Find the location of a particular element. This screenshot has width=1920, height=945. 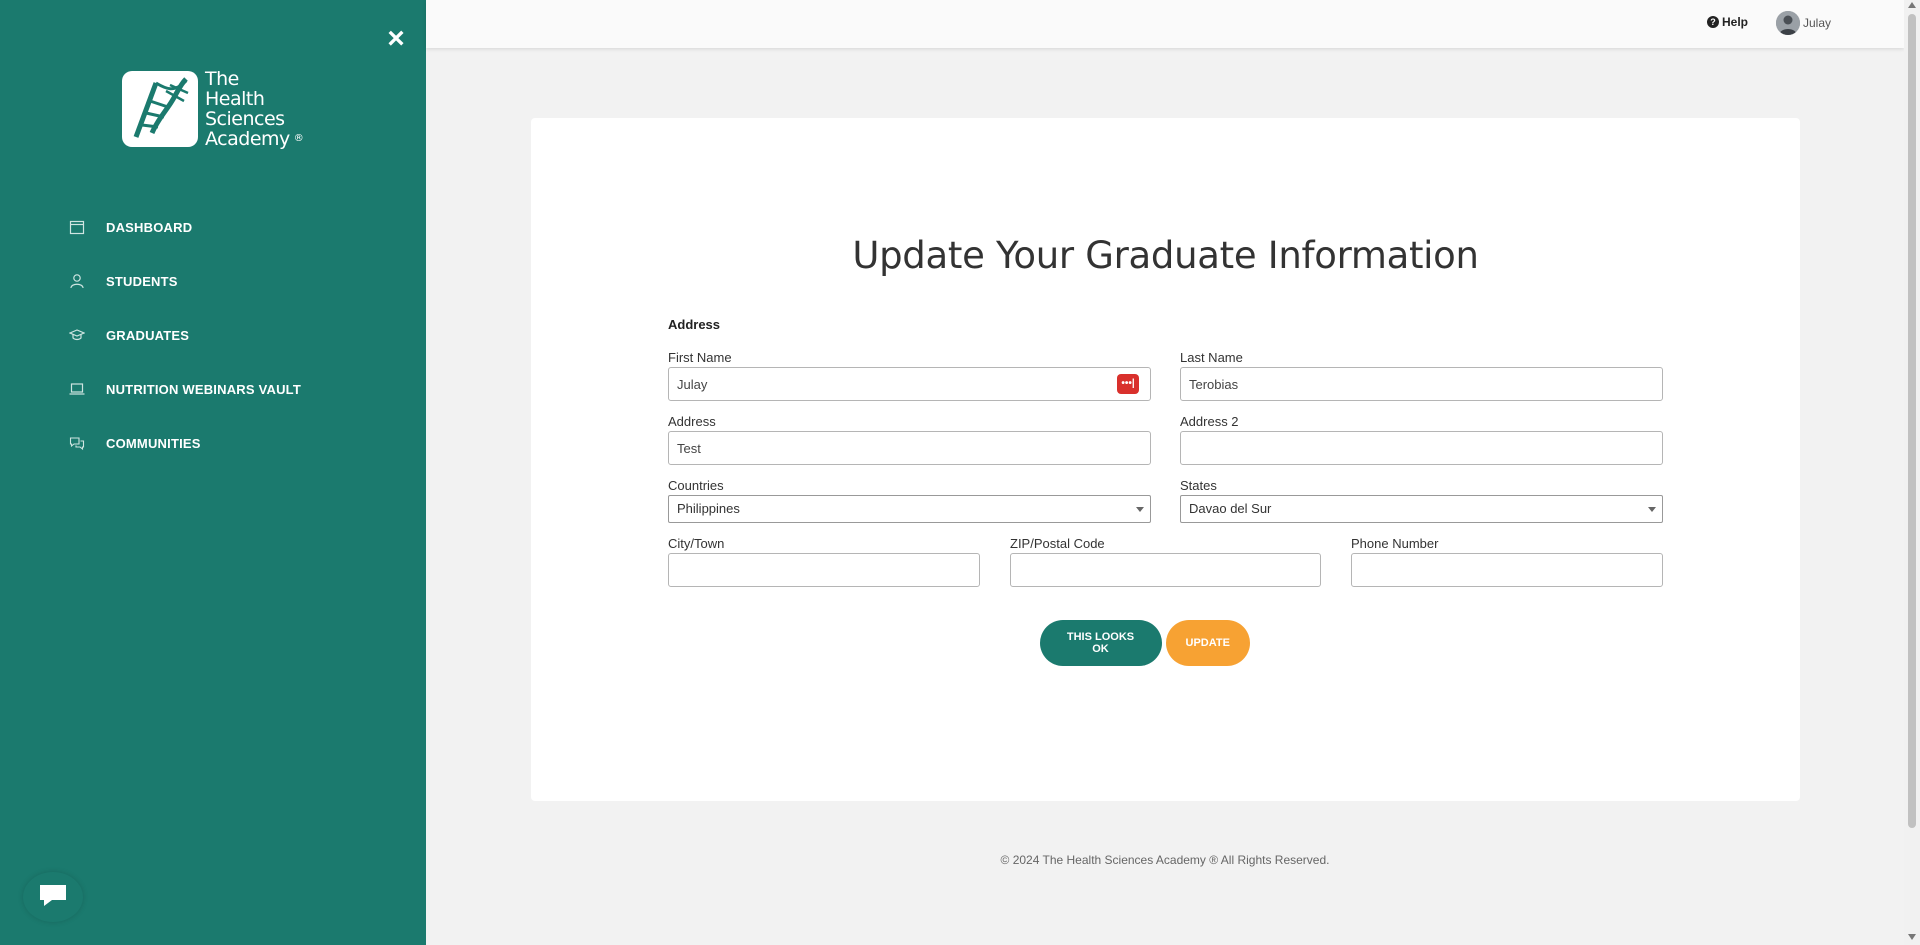

chat-icon is located at coordinates (77, 443).